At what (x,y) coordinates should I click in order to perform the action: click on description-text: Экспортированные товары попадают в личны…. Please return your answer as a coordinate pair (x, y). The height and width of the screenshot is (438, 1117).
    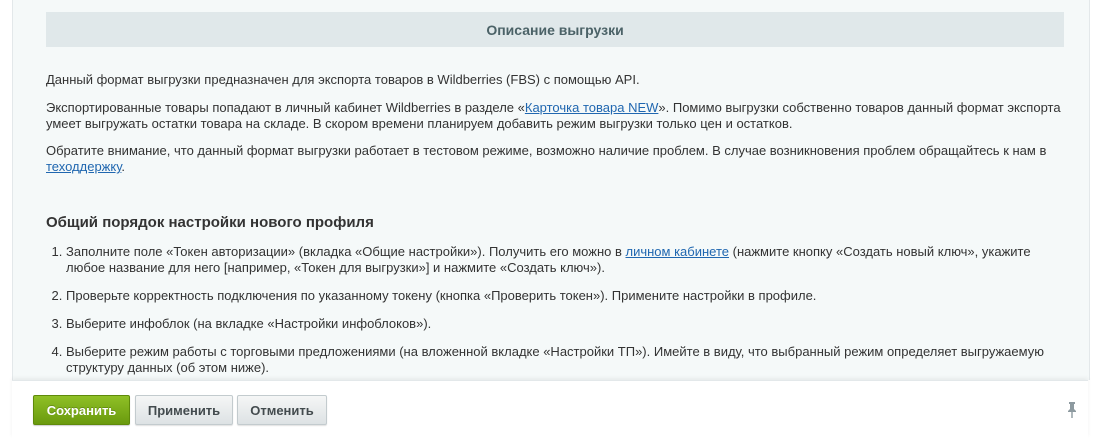
    Looking at the image, I should click on (285, 107).